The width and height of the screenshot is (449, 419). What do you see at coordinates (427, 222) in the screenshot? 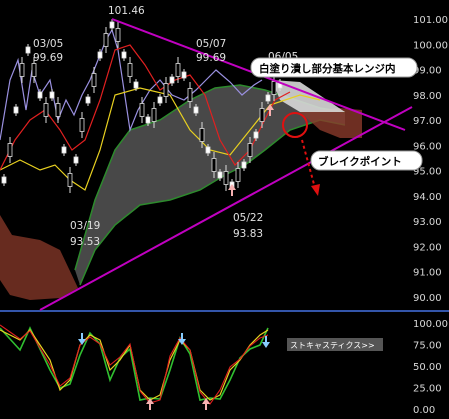
I see `price-tick-label: 93.00` at bounding box center [427, 222].